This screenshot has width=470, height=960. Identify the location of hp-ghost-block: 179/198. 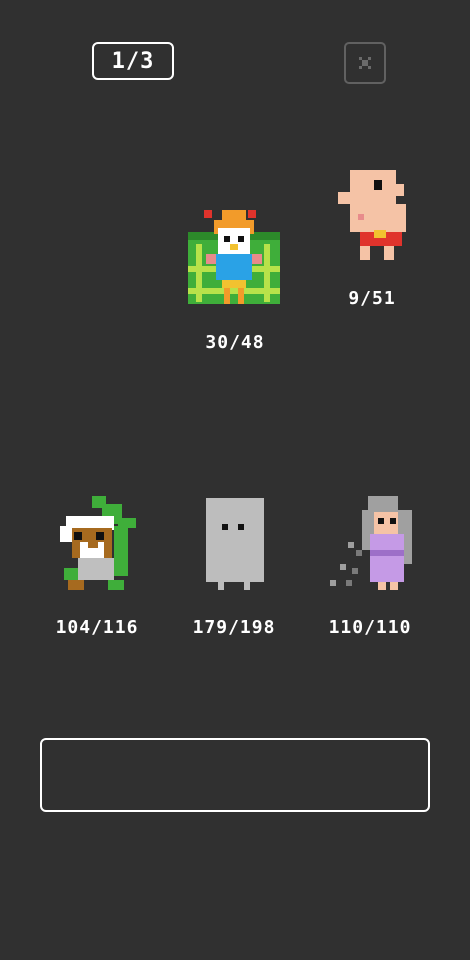
(234, 627).